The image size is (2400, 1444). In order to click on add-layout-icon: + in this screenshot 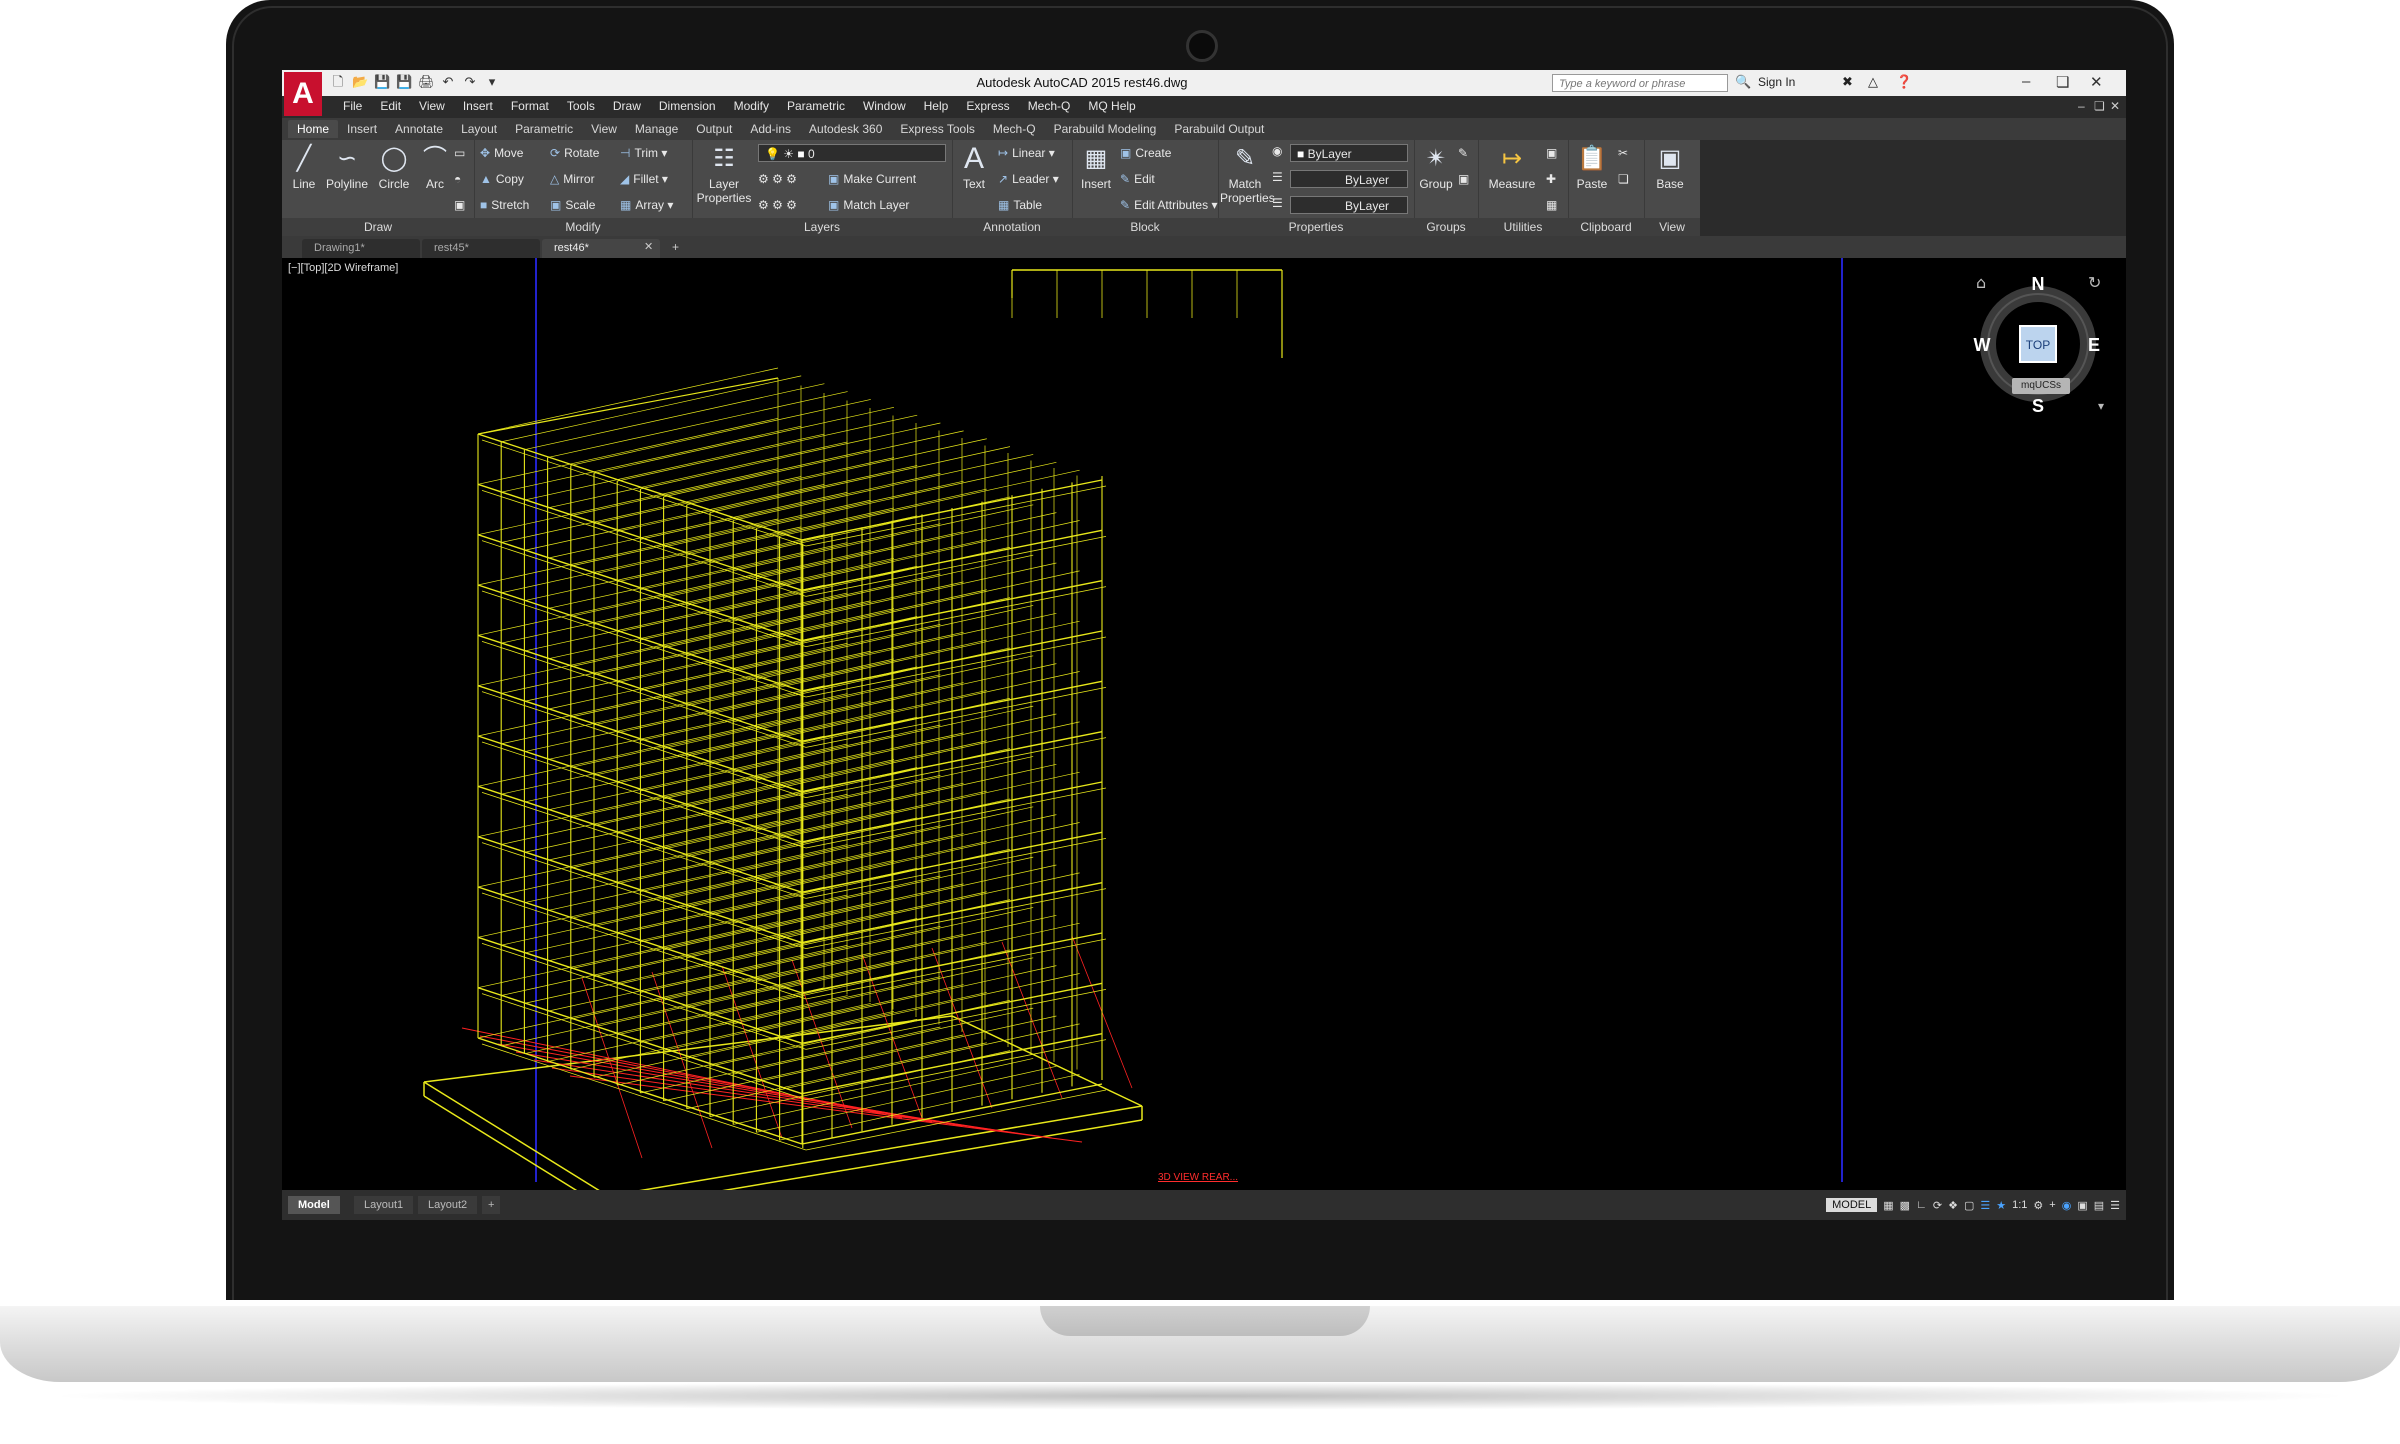, I will do `click(491, 1205)`.